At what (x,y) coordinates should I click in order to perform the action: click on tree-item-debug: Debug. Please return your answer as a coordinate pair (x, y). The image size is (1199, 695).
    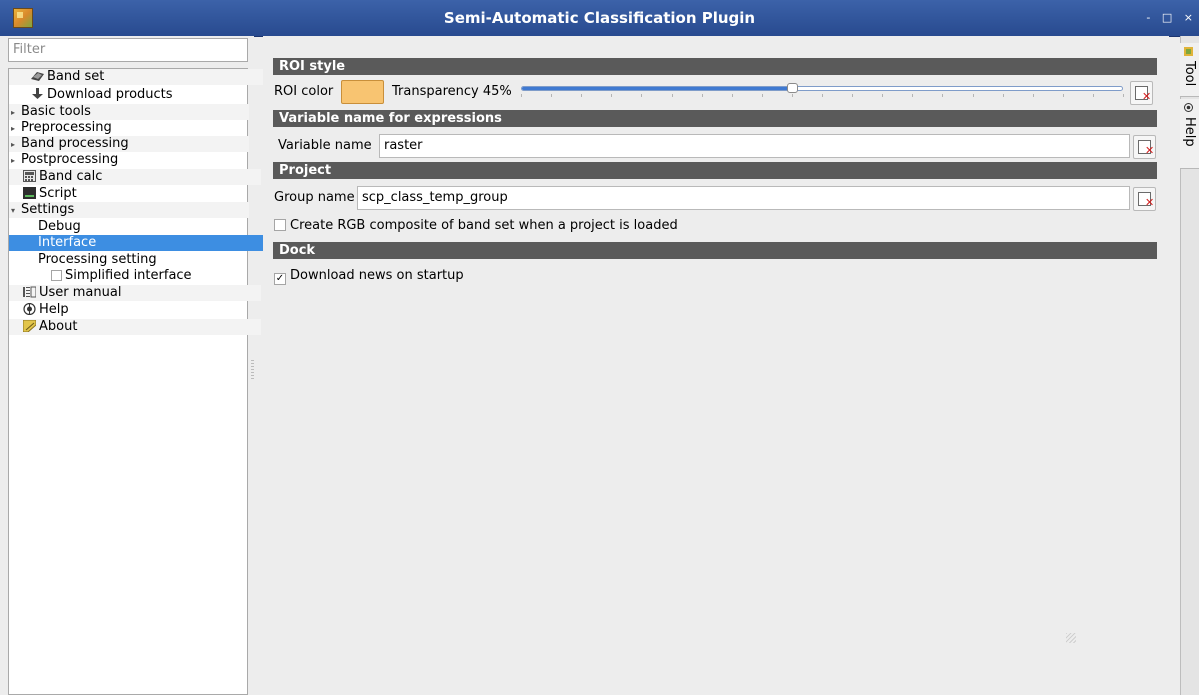
    Looking at the image, I should click on (142, 227).